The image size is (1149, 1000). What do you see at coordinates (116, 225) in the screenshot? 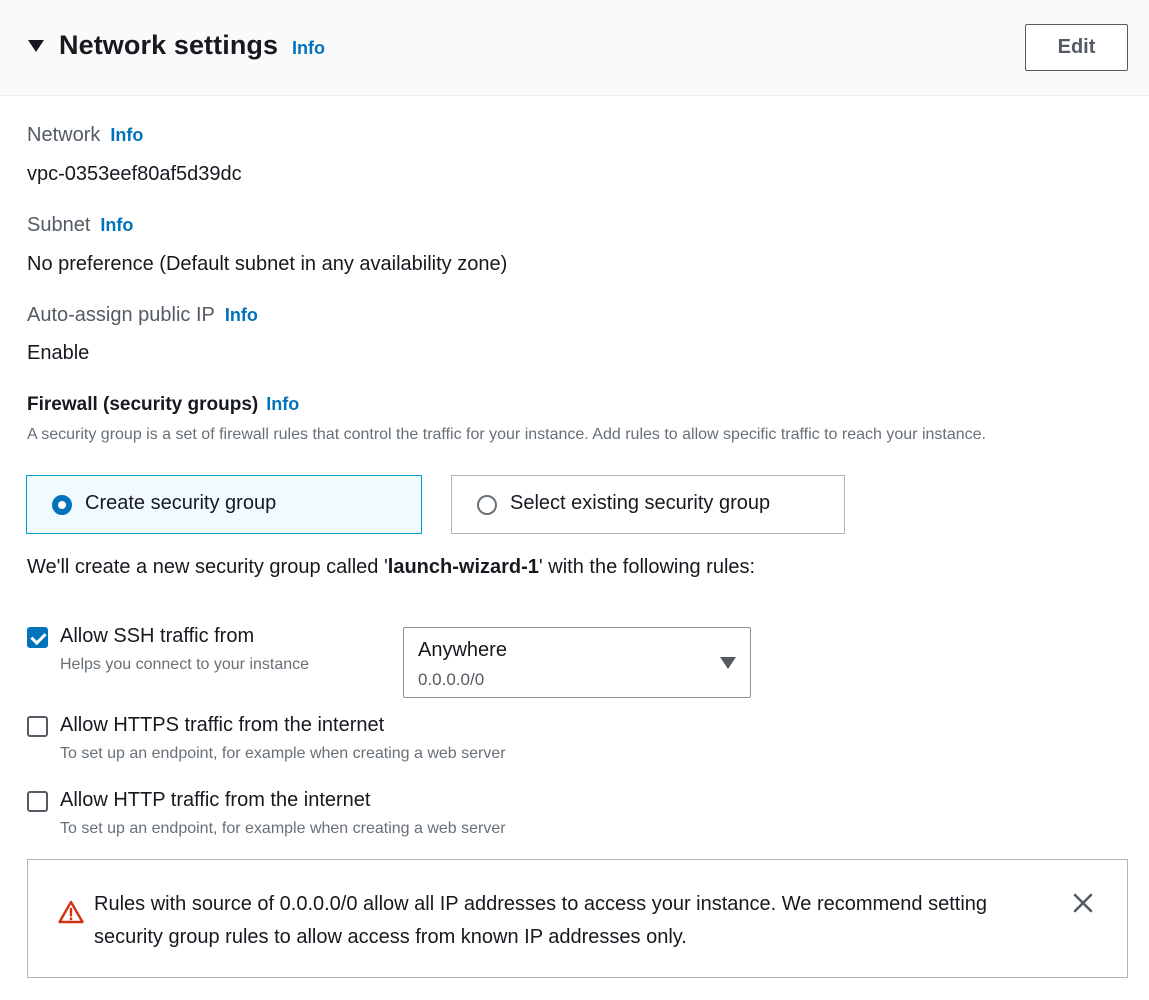
I see `subnet-info-link: Info` at bounding box center [116, 225].